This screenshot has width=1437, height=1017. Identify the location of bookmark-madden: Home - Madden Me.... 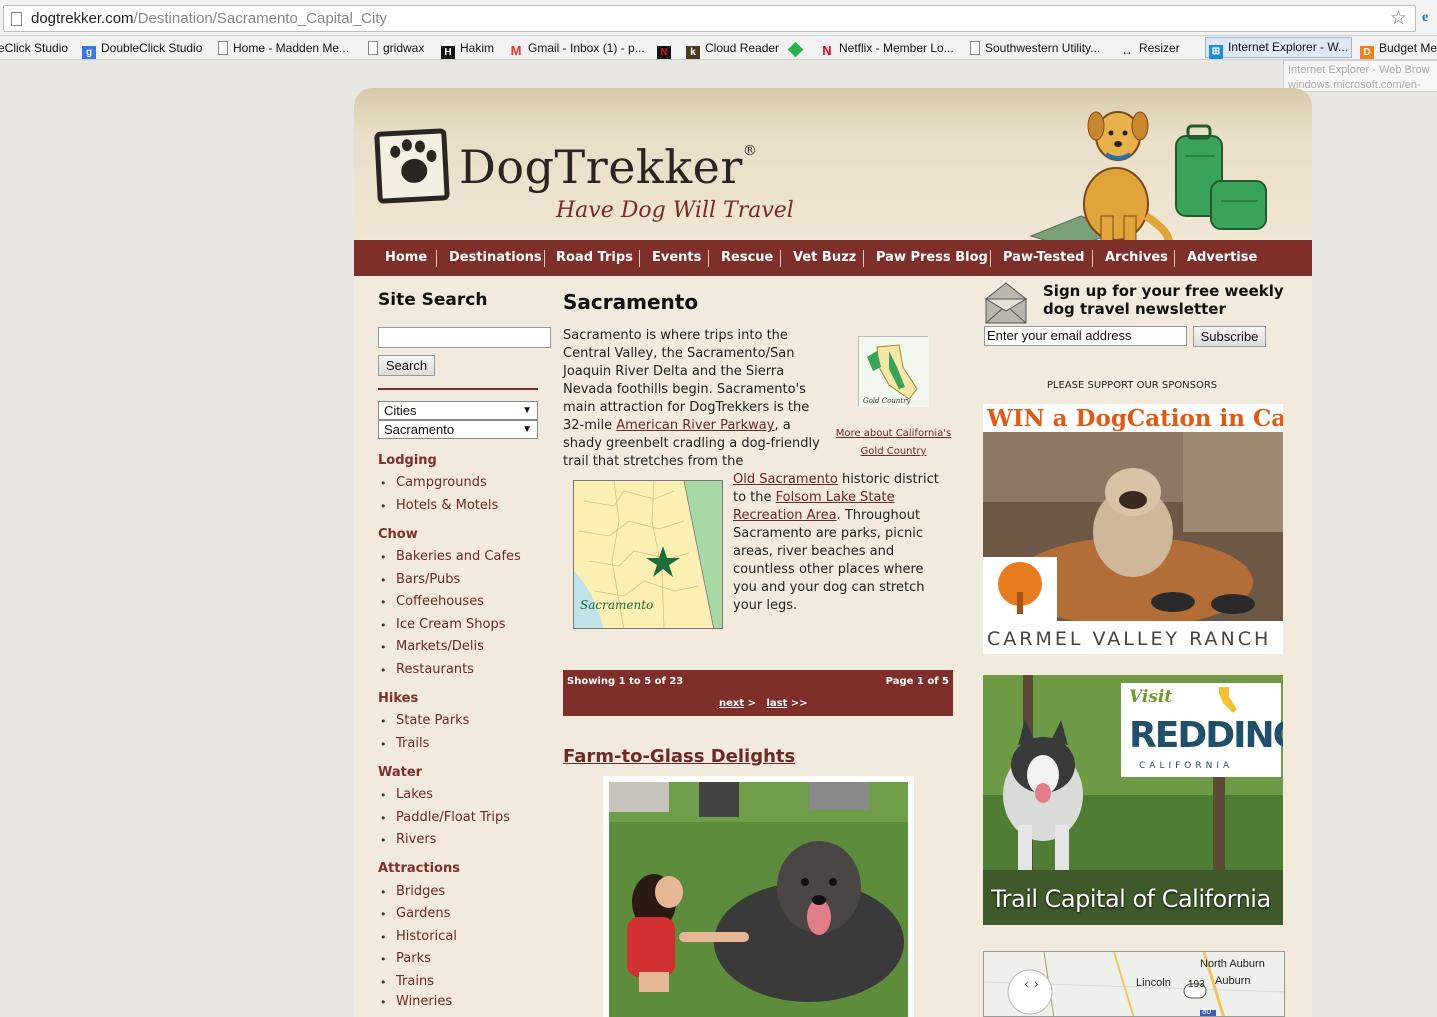
(283, 48).